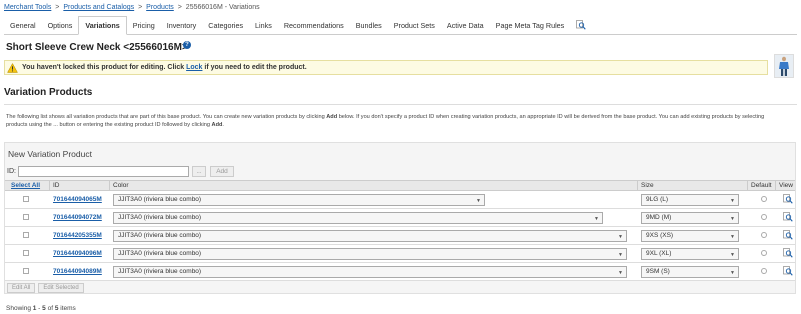 The width and height of the screenshot is (801, 314). What do you see at coordinates (223, 125) in the screenshot?
I see `desc-end: .` at bounding box center [223, 125].